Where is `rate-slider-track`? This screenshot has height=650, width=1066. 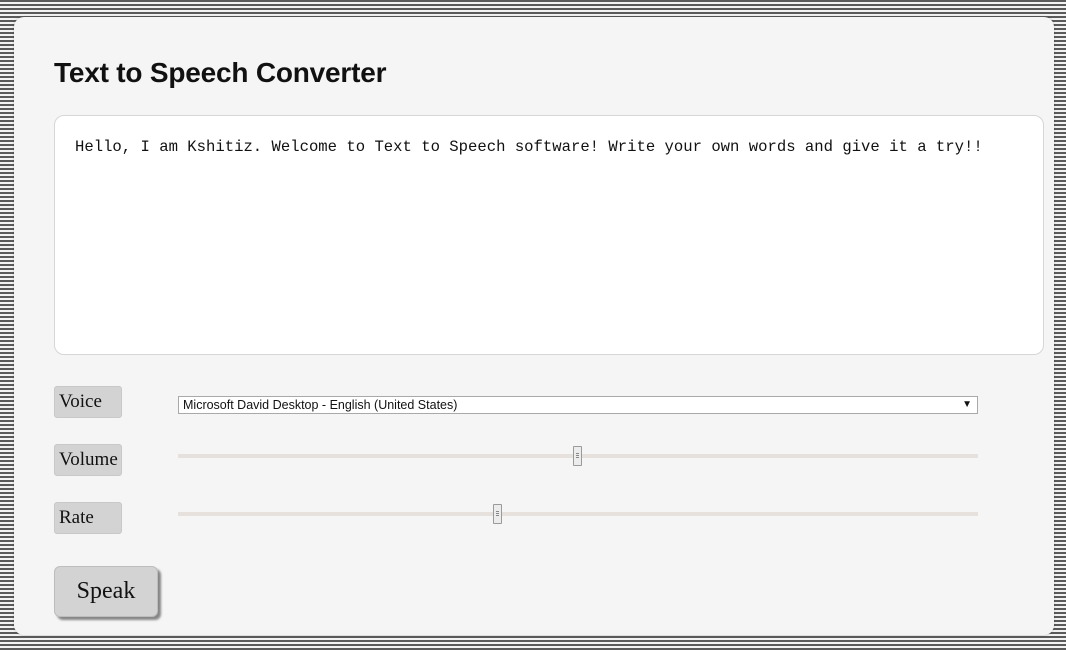
rate-slider-track is located at coordinates (578, 514).